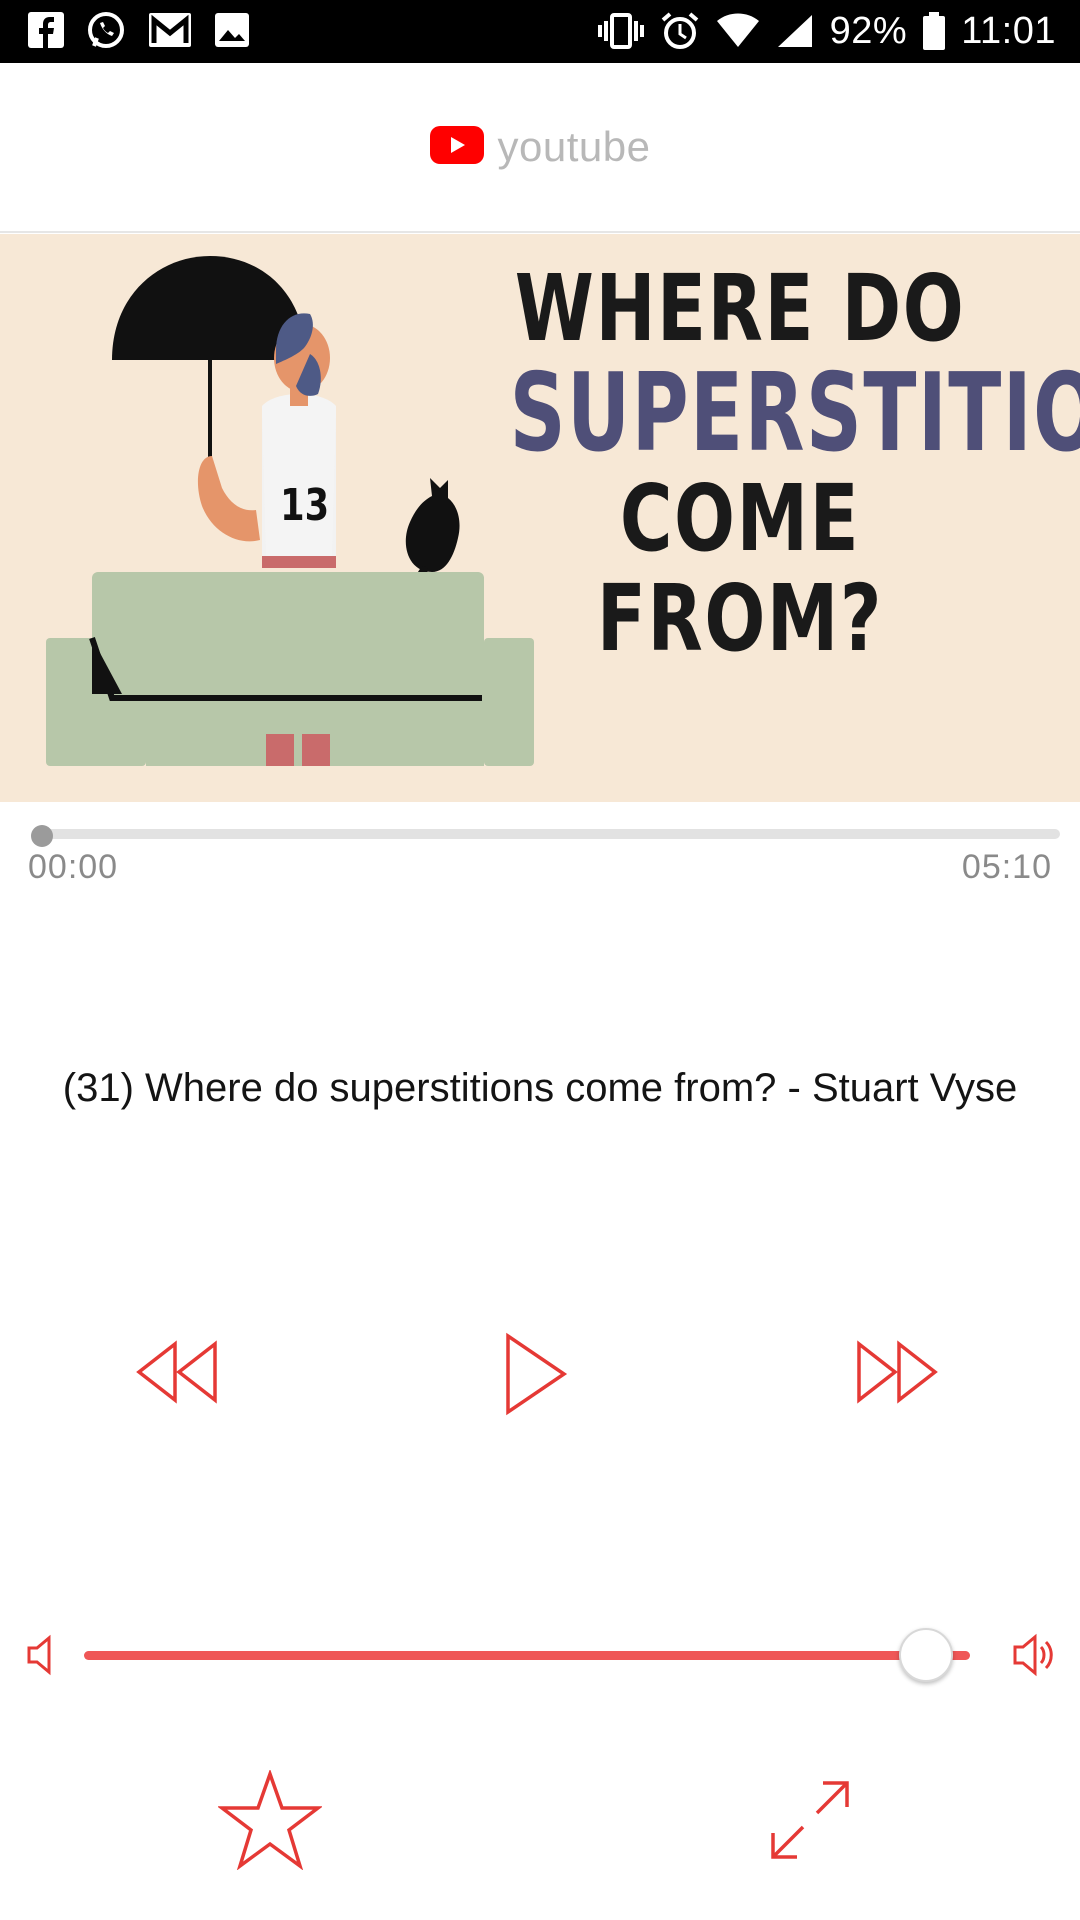 The height and width of the screenshot is (1920, 1080). Describe the element at coordinates (232, 30) in the screenshot. I see `gallery-icon` at that location.